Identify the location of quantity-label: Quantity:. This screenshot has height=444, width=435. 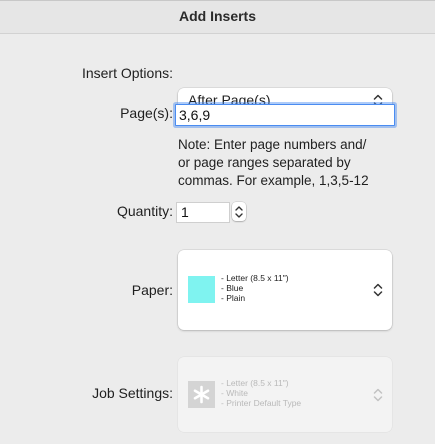
(144, 211).